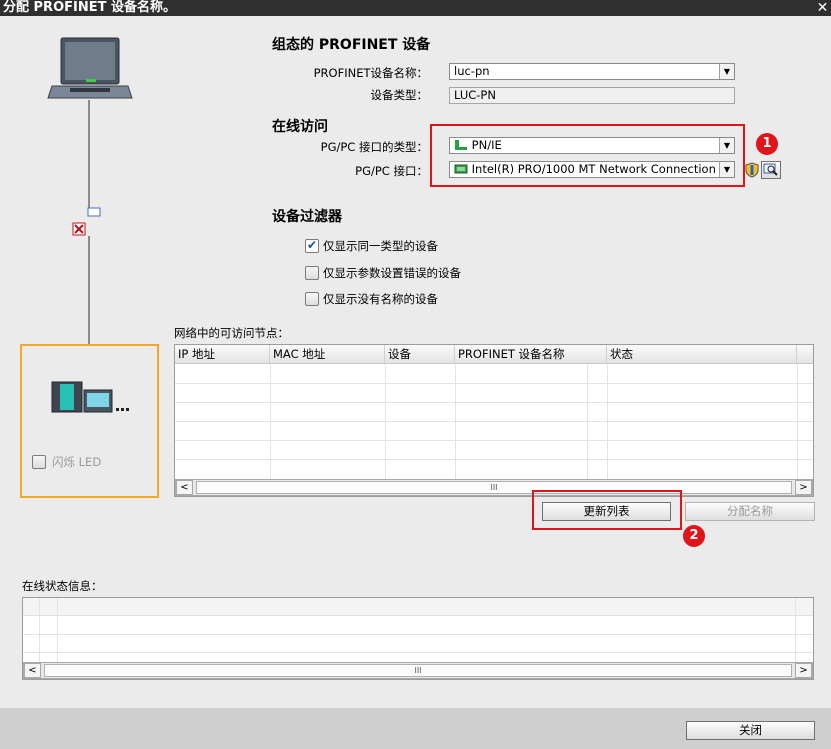 The height and width of the screenshot is (749, 831). What do you see at coordinates (370, 73) in the screenshot?
I see `device-name-label: PROFINET设备名称：` at bounding box center [370, 73].